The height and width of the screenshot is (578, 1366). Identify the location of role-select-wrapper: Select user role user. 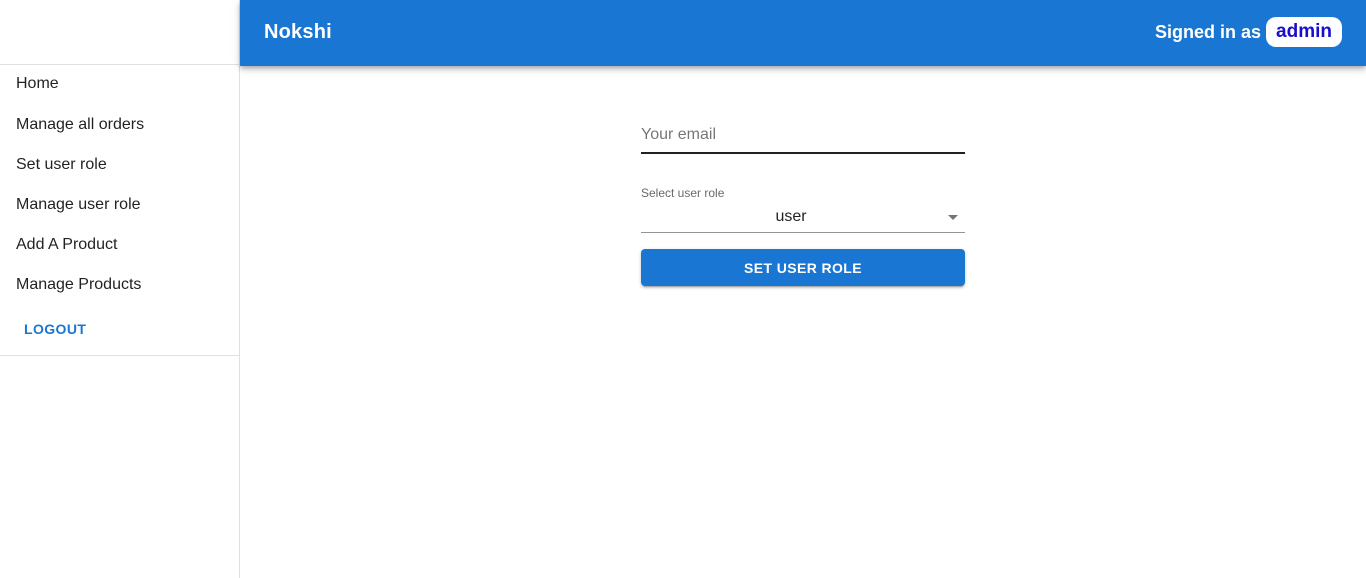
(803, 209).